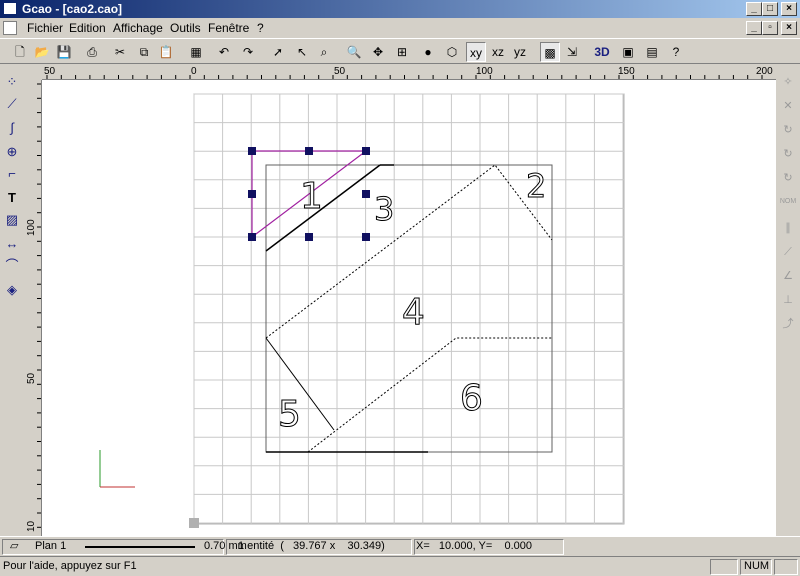 The width and height of the screenshot is (800, 576). What do you see at coordinates (520, 52) in the screenshot?
I see `plane-yz-icon: yz` at bounding box center [520, 52].